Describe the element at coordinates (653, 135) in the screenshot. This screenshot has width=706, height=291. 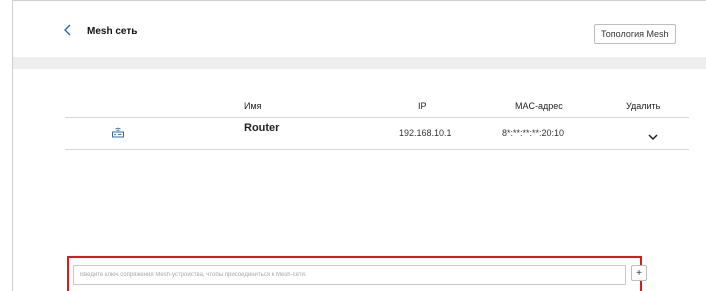
I see `chevron-down-icon` at that location.